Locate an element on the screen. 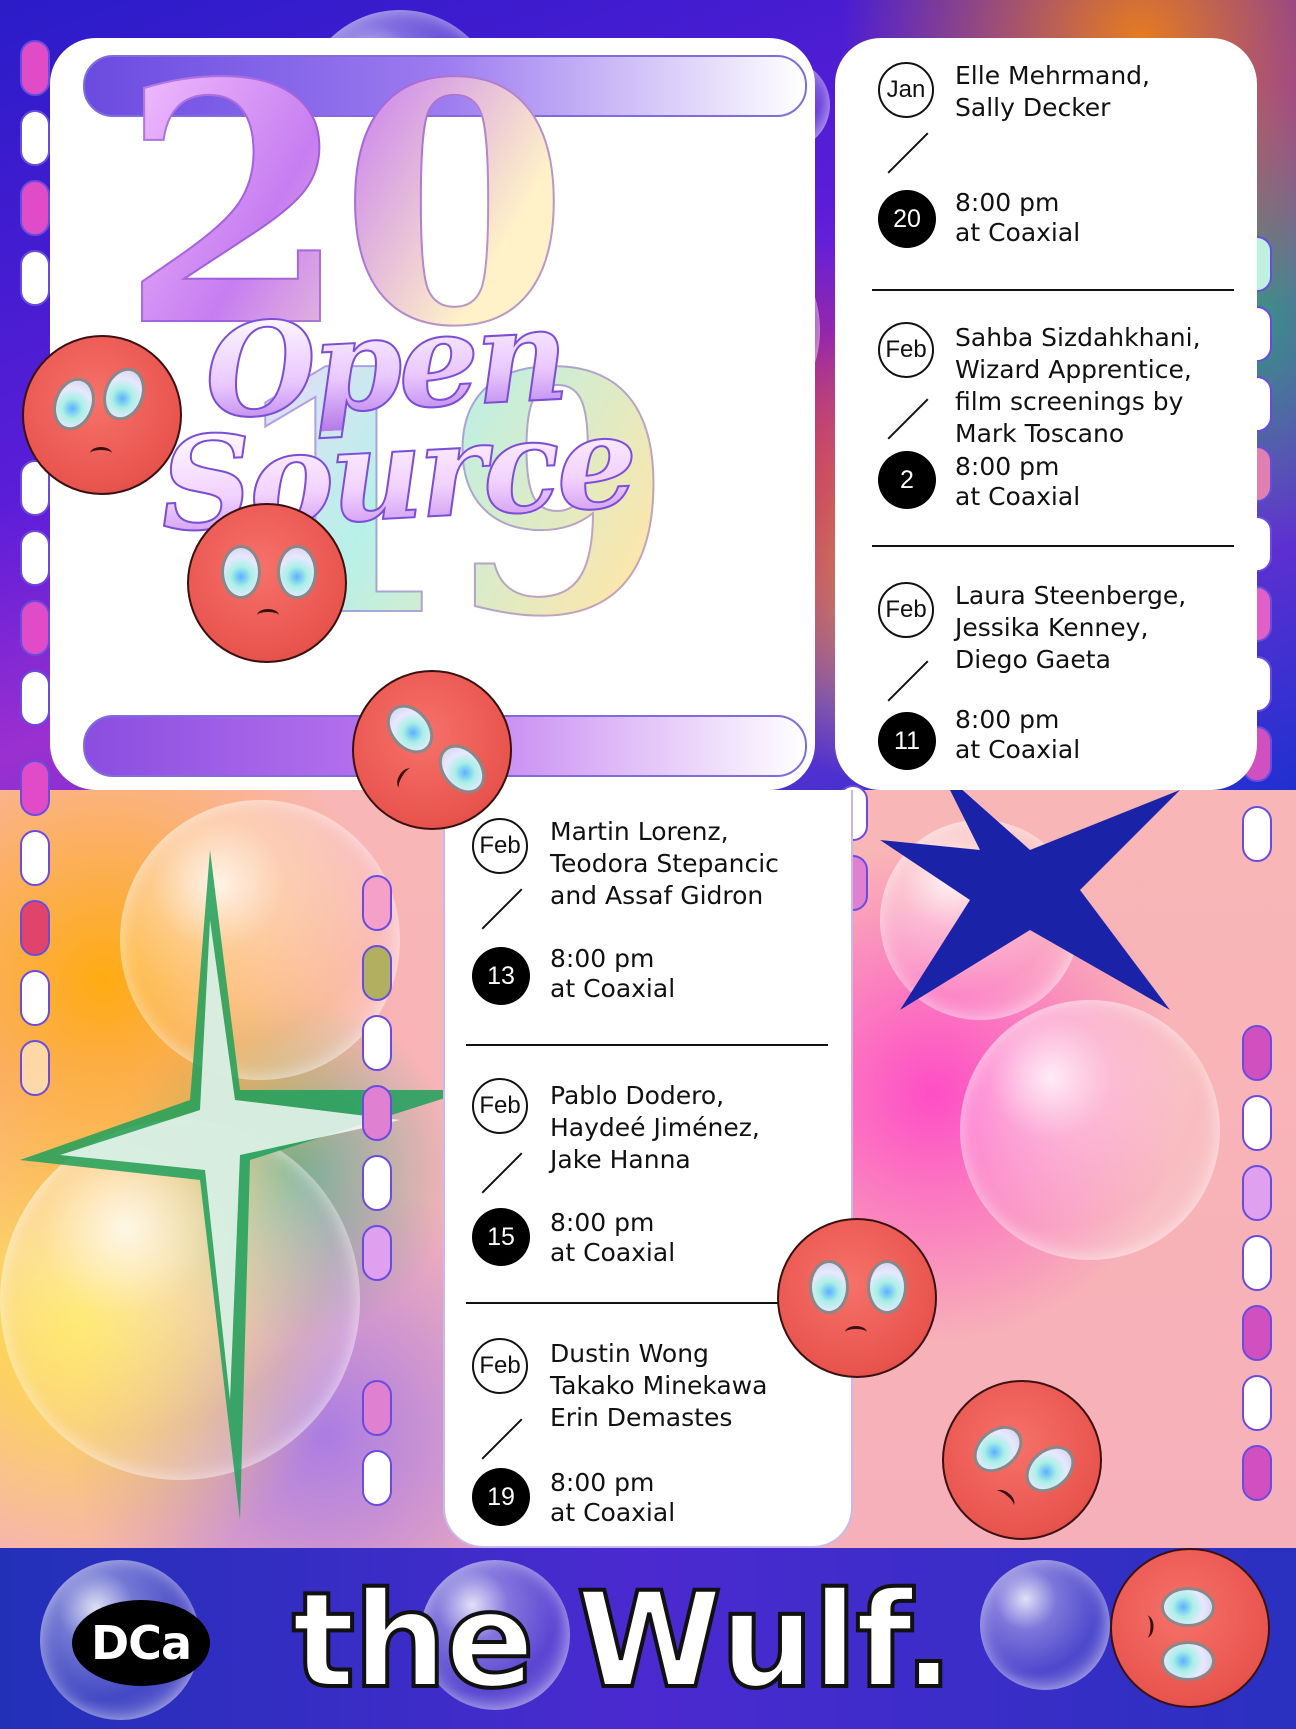  event-day: 19 is located at coordinates (501, 1497).